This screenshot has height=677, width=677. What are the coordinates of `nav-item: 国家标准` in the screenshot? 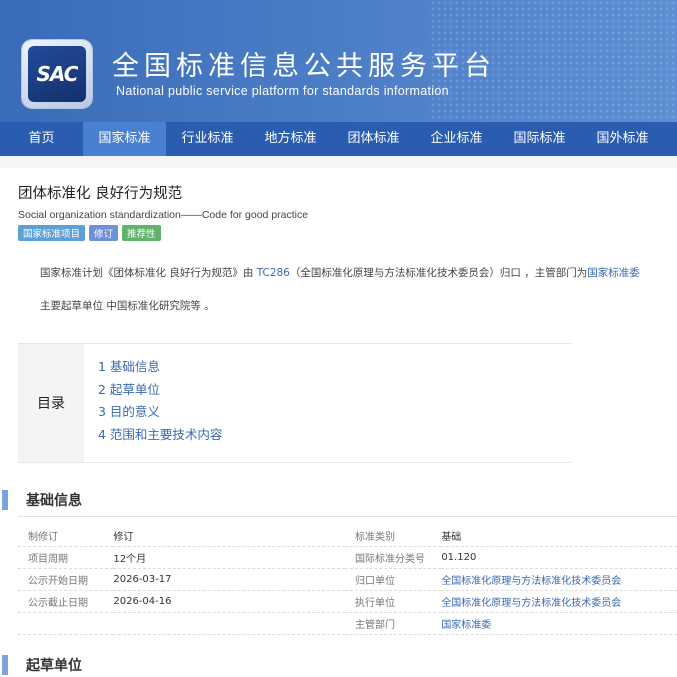 It's located at (124, 139).